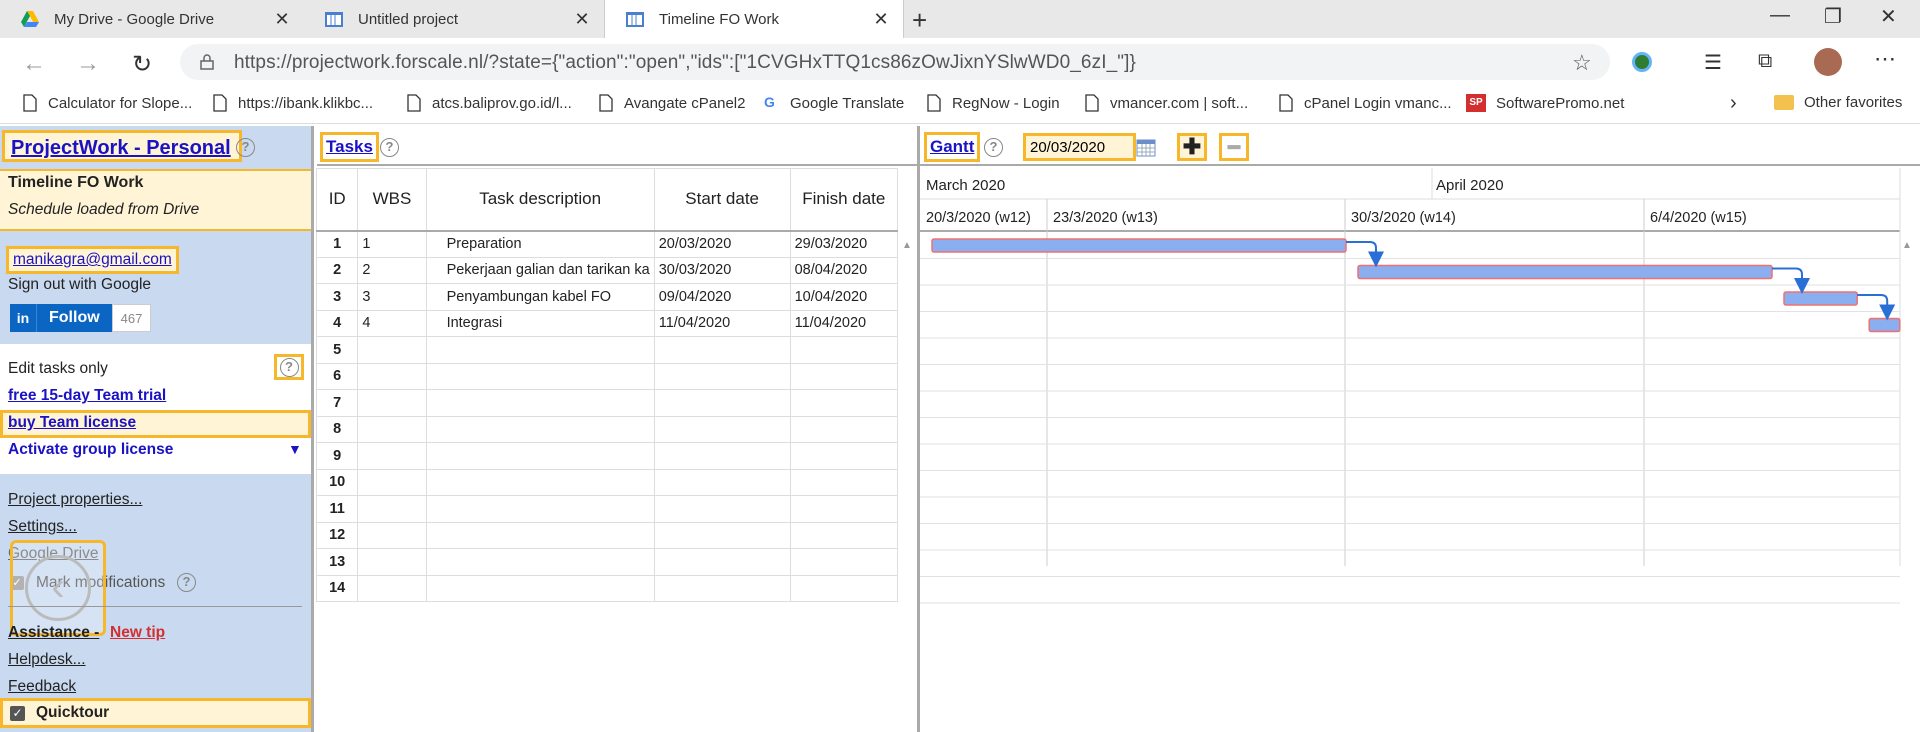 Image resolution: width=1920 pixels, height=732 pixels. What do you see at coordinates (672, 103) in the screenshot?
I see `bookmark-item: Avangate cPanel2` at bounding box center [672, 103].